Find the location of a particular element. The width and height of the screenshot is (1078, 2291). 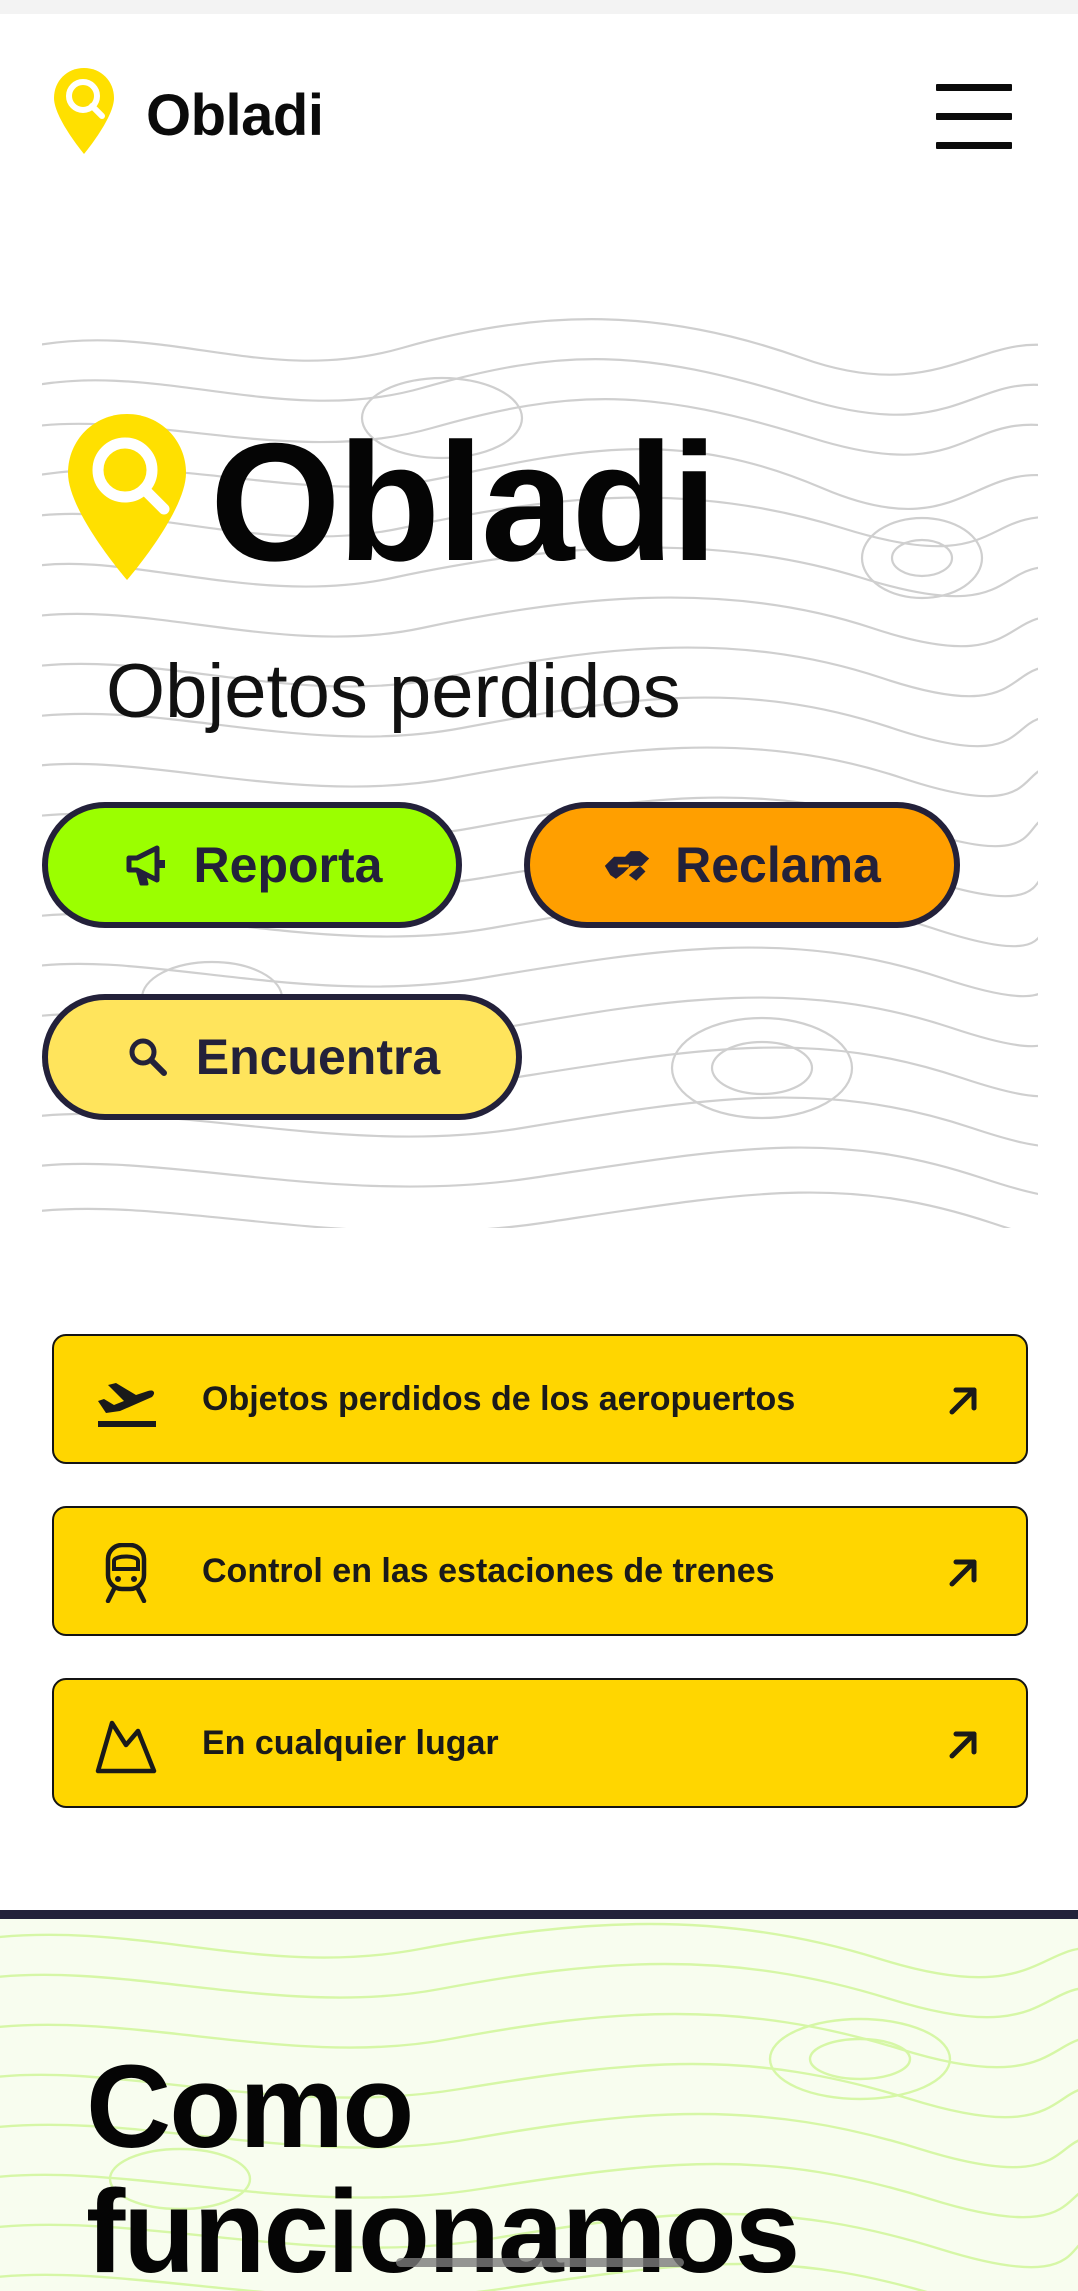

encuentra-button: Encuentra is located at coordinates (282, 1057).